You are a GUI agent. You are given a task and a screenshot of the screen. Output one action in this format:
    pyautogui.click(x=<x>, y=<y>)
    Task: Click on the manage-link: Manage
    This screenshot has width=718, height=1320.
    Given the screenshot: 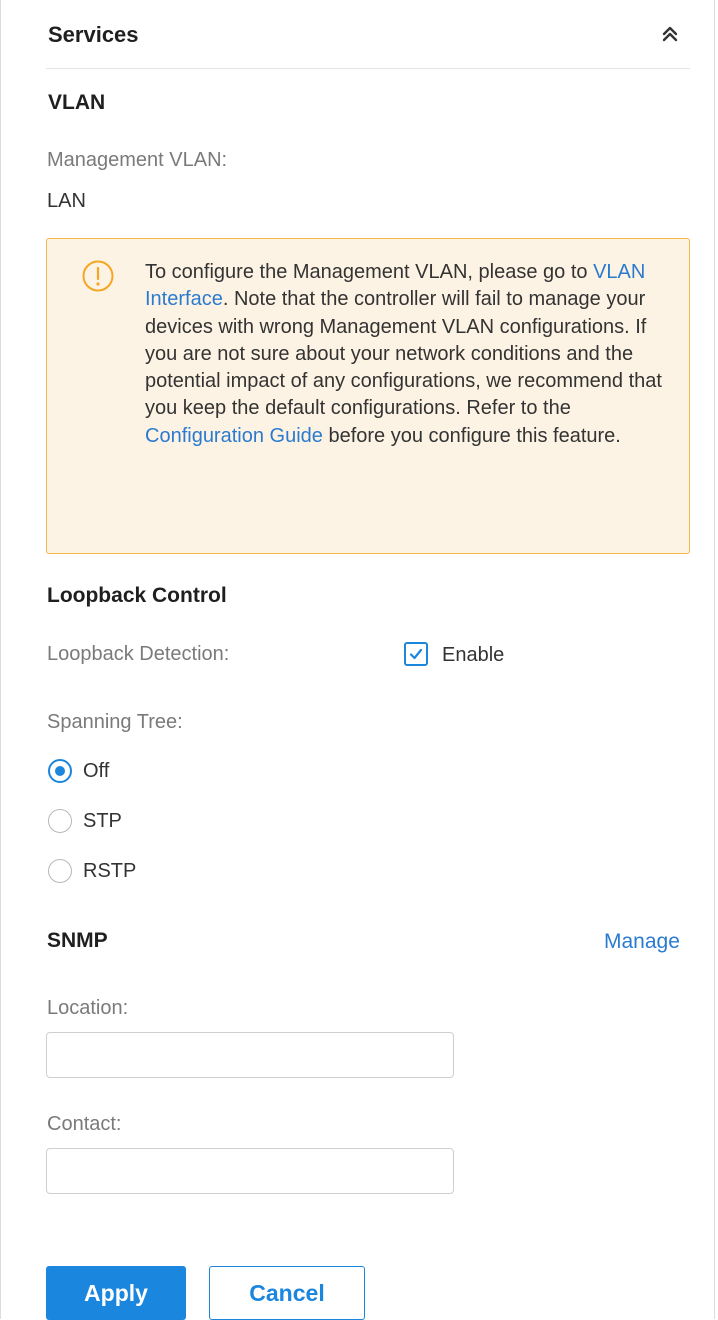 What is the action you would take?
    pyautogui.click(x=642, y=942)
    